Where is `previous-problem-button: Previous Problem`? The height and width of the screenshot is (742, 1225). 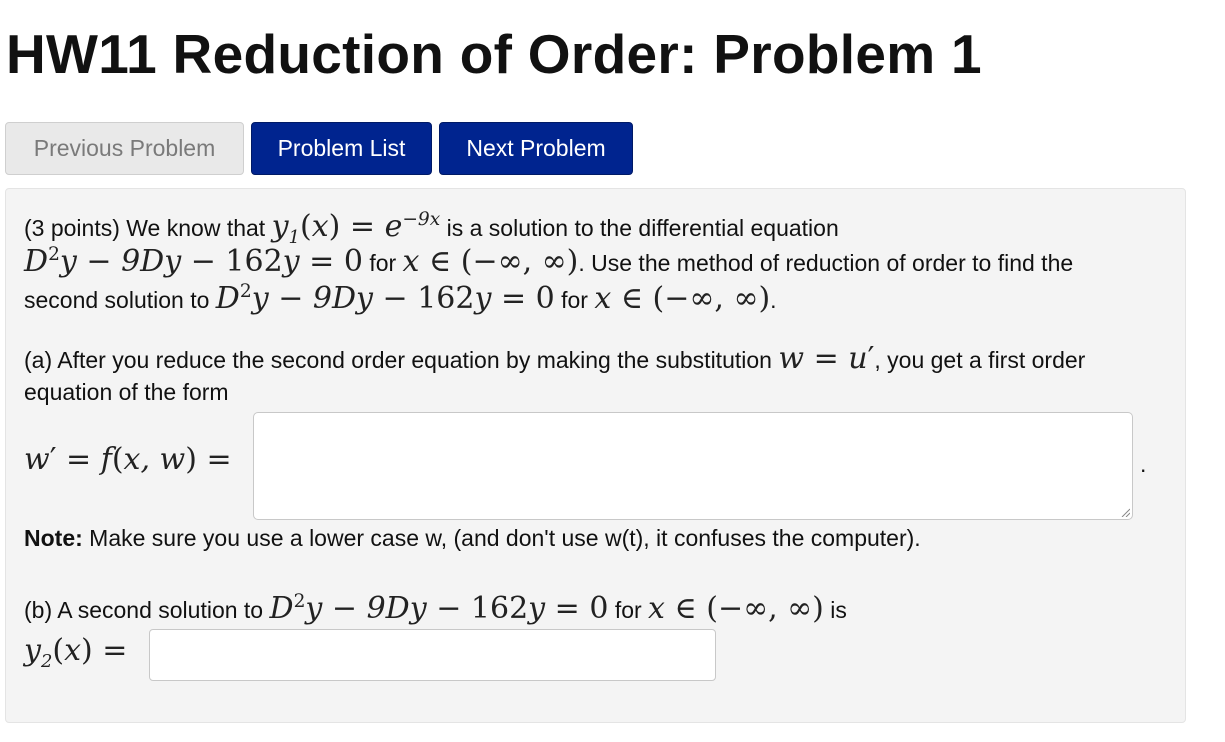
previous-problem-button: Previous Problem is located at coordinates (124, 148).